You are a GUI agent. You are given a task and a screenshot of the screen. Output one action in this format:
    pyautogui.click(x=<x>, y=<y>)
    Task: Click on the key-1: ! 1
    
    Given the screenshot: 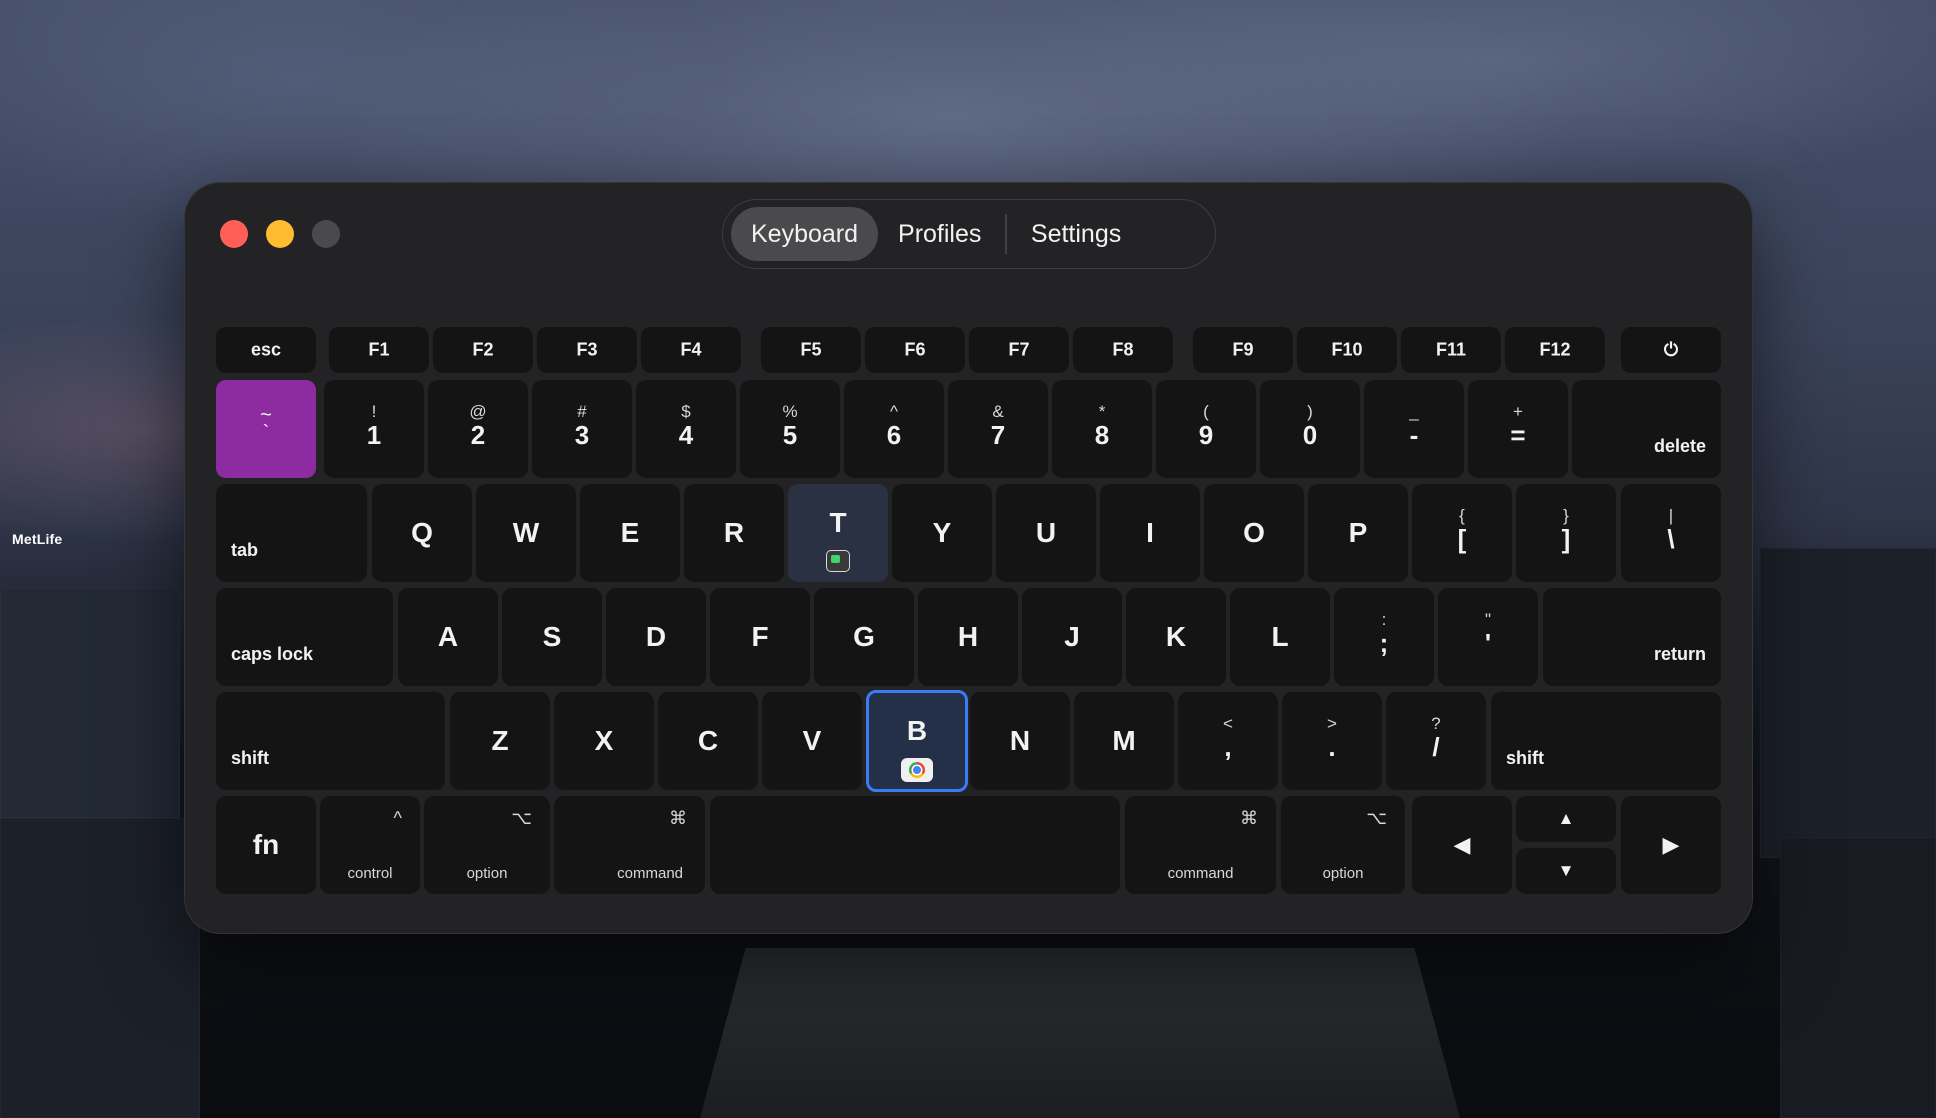 What is the action you would take?
    pyautogui.click(x=374, y=429)
    